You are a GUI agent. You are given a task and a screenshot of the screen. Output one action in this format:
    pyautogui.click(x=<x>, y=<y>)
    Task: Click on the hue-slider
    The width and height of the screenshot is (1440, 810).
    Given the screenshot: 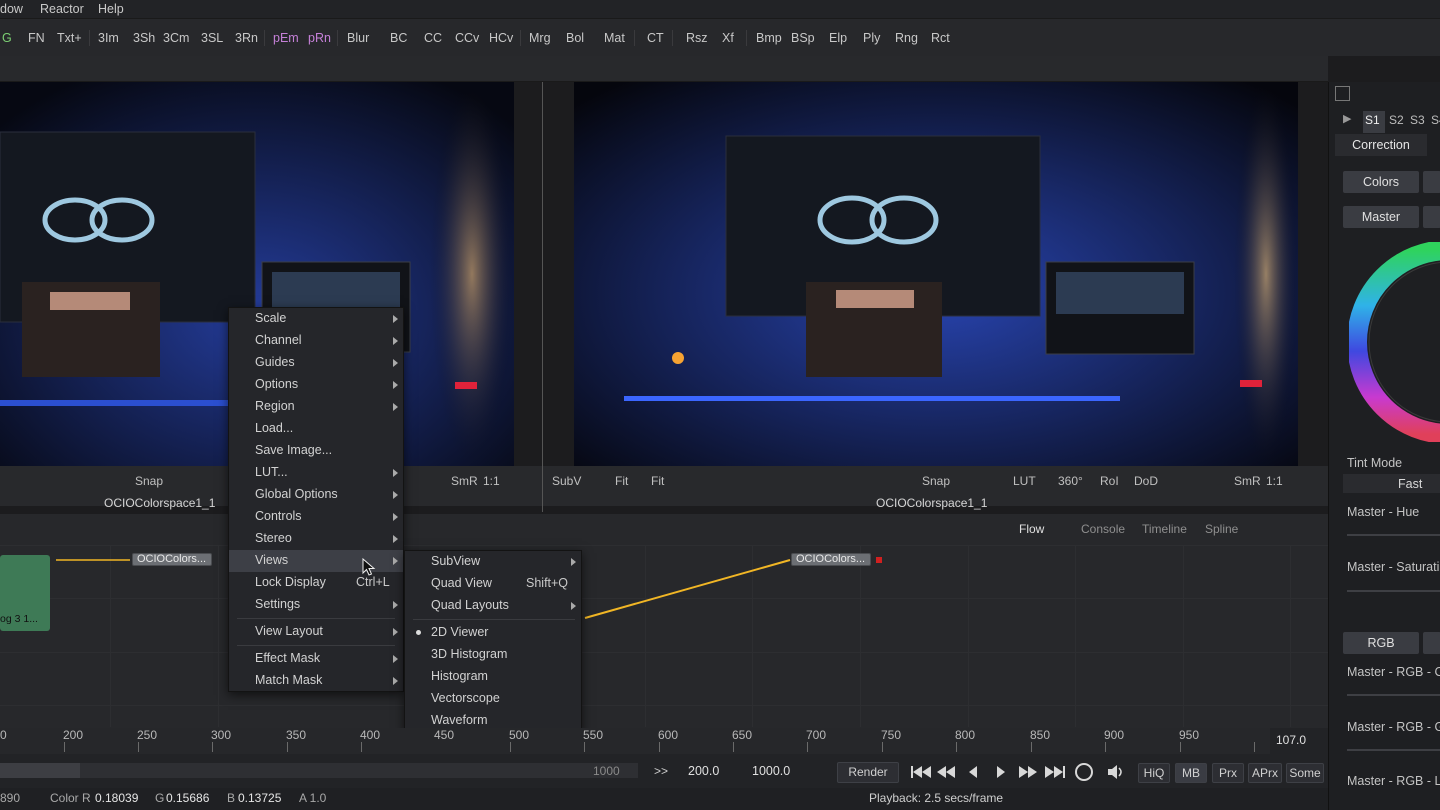 What is the action you would take?
    pyautogui.click(x=1393, y=535)
    